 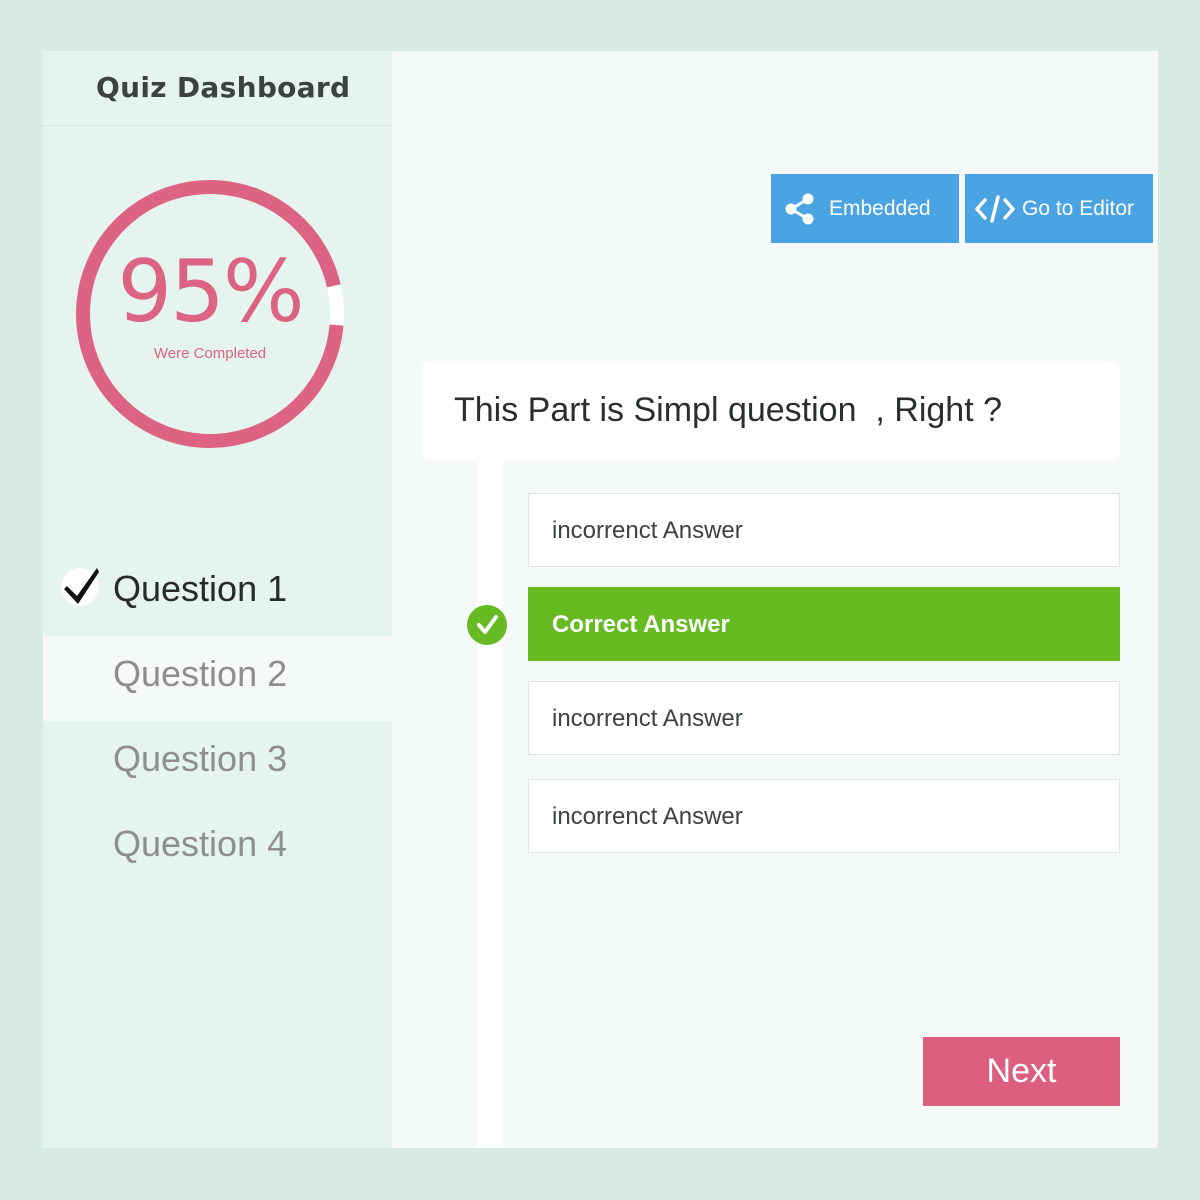 I want to click on go-to-editor-button-label: Go to Editor, so click(x=1078, y=208).